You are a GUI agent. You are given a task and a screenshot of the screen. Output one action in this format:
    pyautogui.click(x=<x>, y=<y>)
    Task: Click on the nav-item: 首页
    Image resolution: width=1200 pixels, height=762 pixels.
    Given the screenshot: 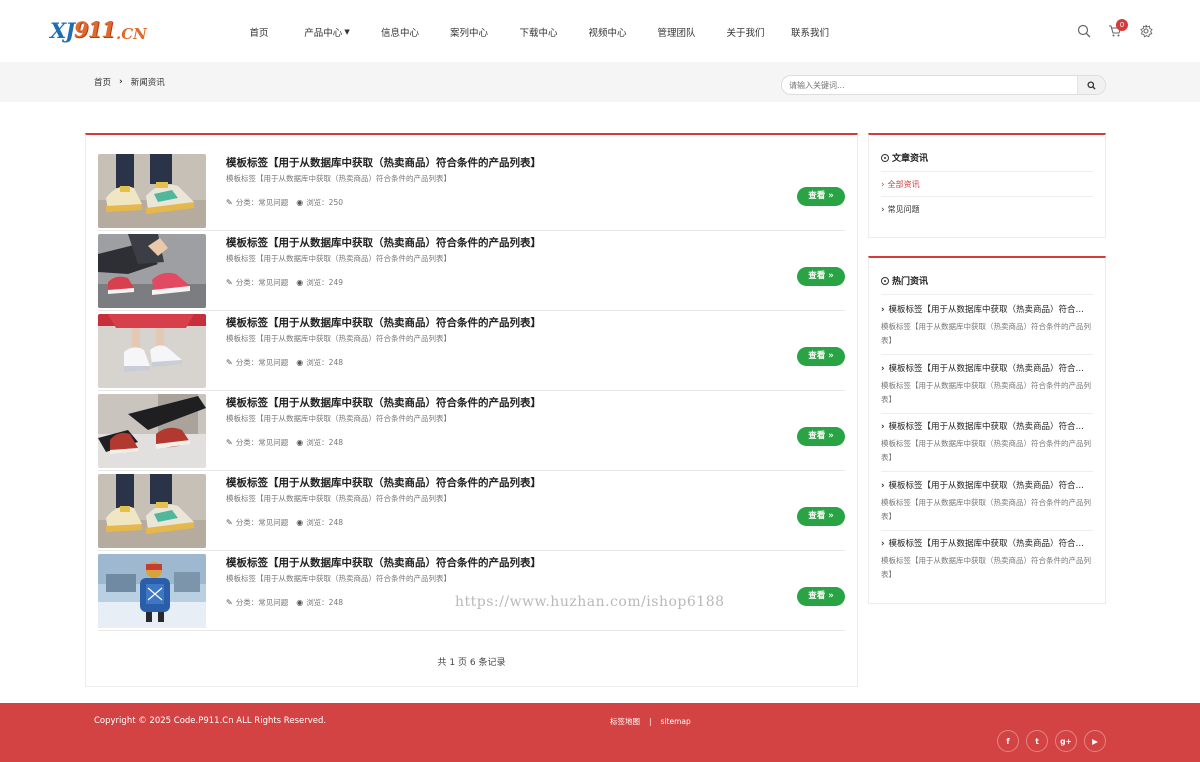 What is the action you would take?
    pyautogui.click(x=259, y=32)
    